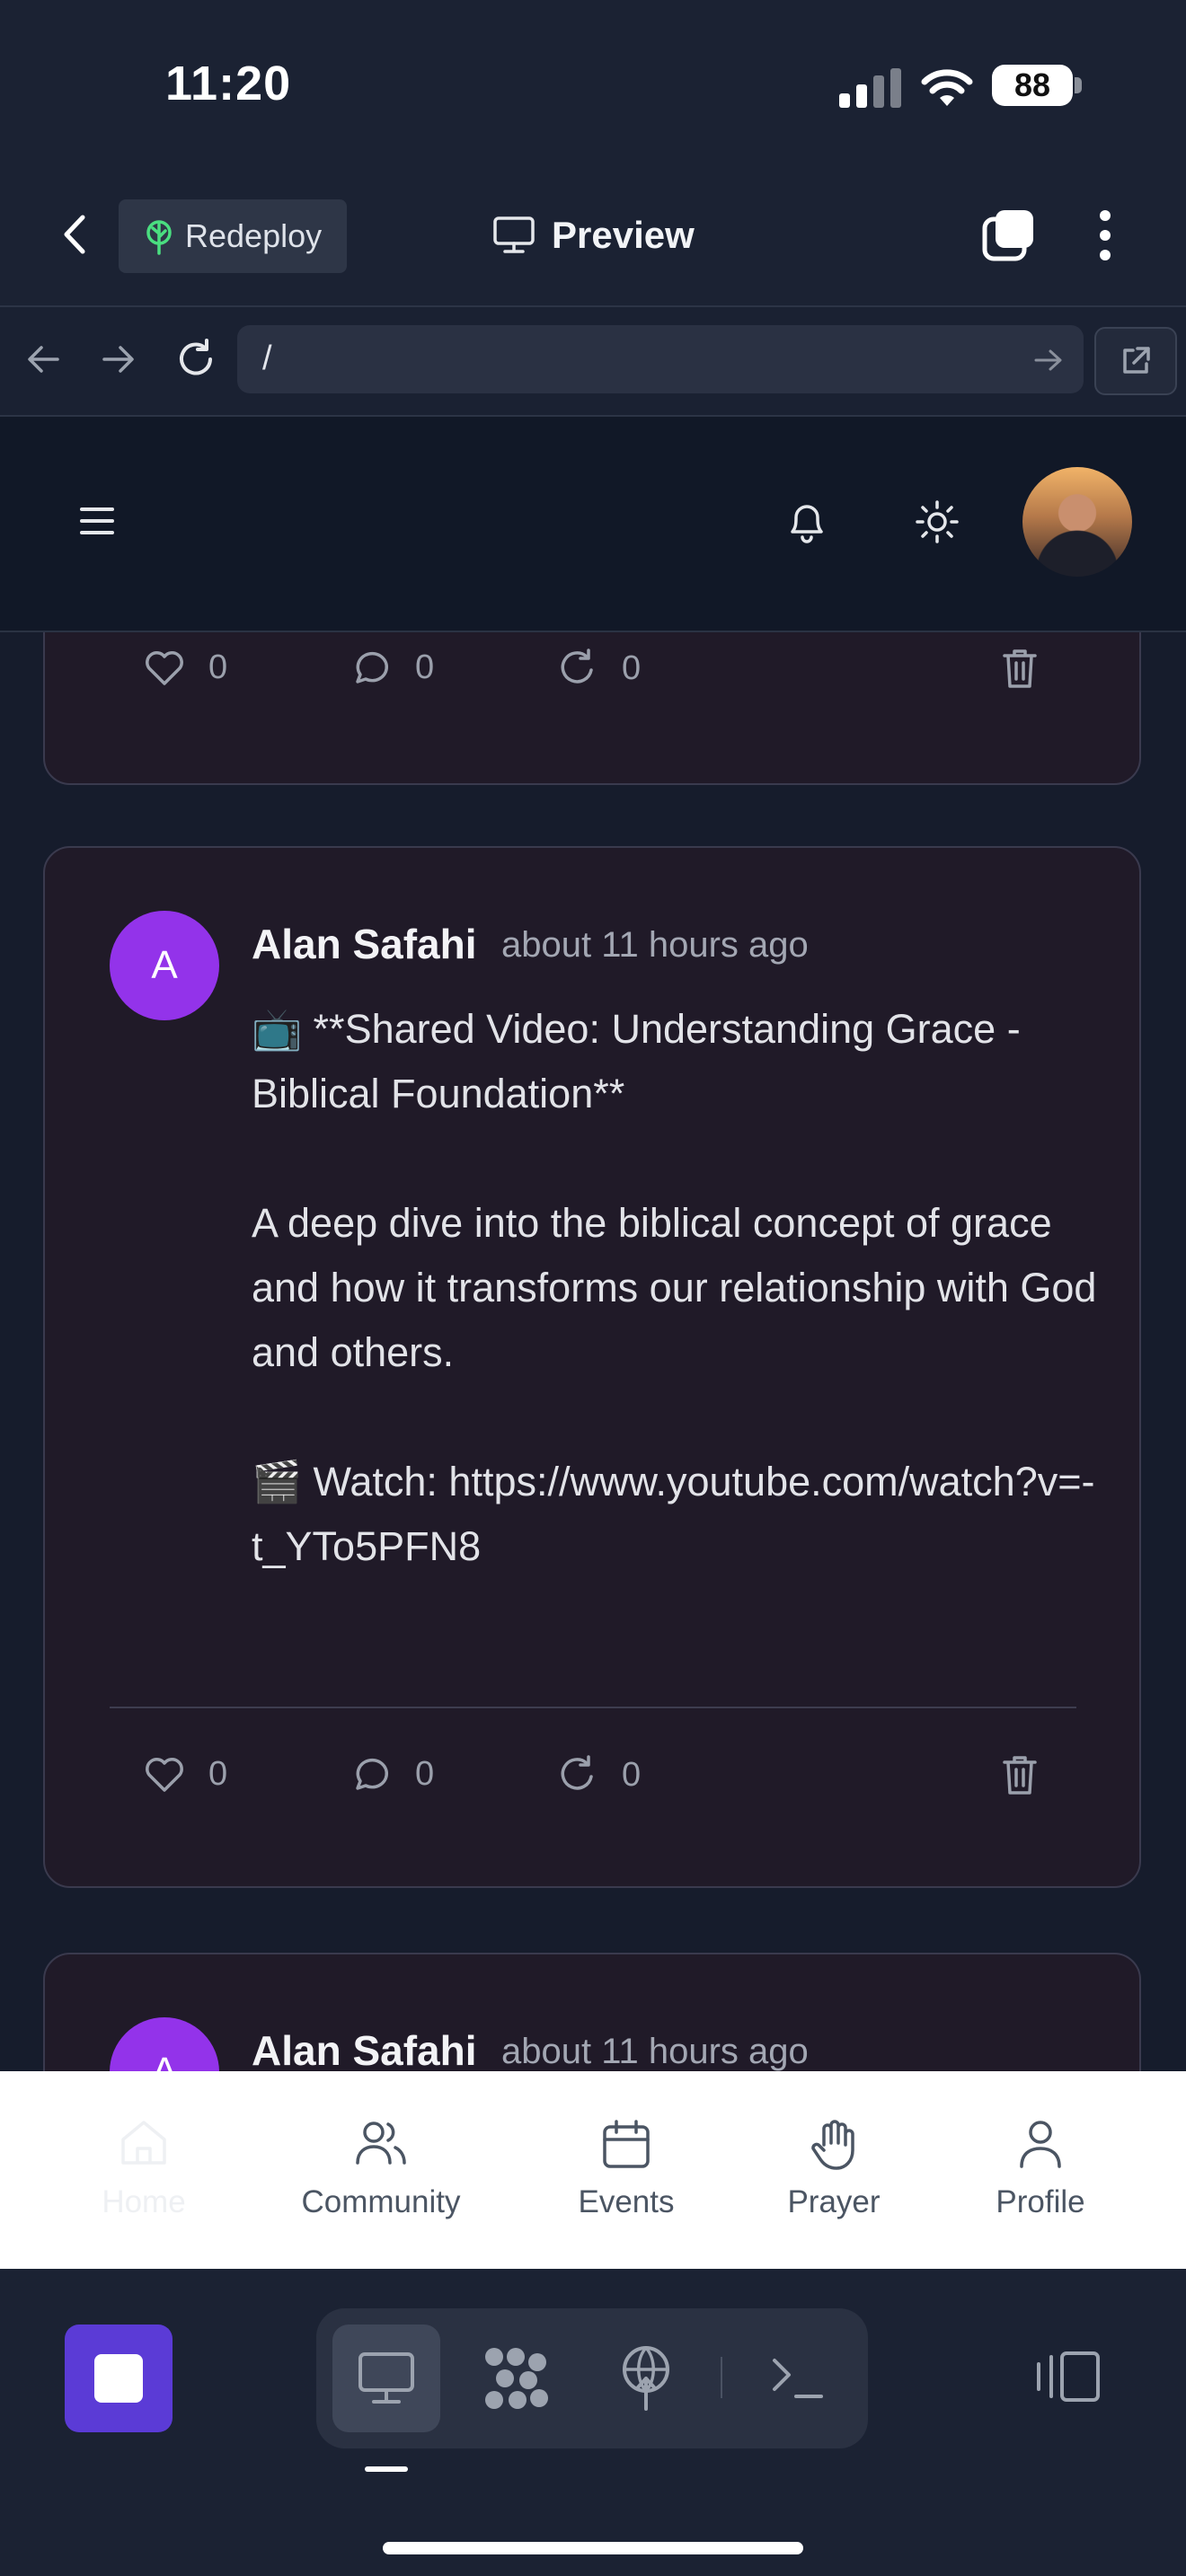  I want to click on site-header, so click(593, 524).